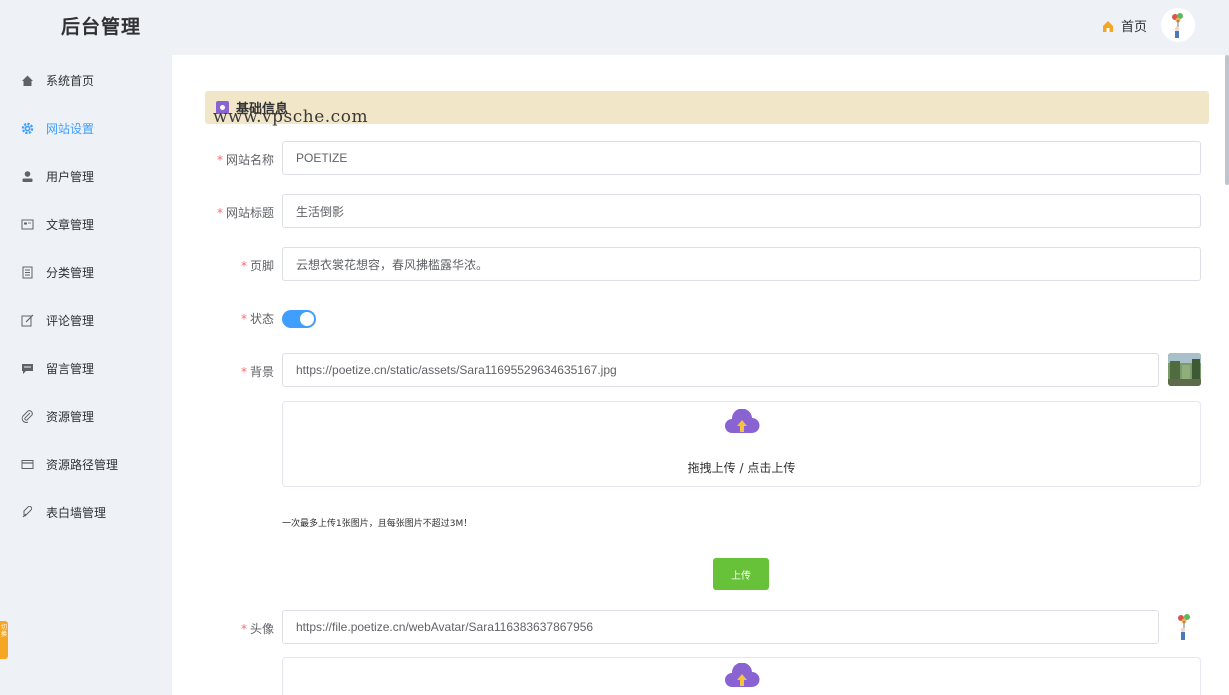  What do you see at coordinates (27, 320) in the screenshot?
I see `edit-icon` at bounding box center [27, 320].